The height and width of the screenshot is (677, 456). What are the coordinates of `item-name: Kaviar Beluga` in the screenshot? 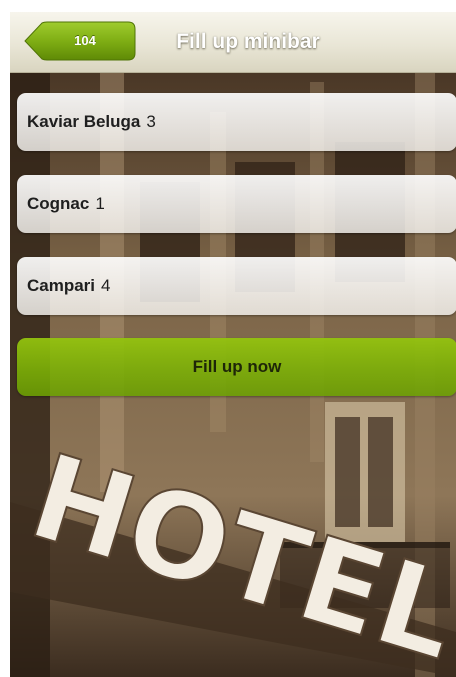 It's located at (84, 121).